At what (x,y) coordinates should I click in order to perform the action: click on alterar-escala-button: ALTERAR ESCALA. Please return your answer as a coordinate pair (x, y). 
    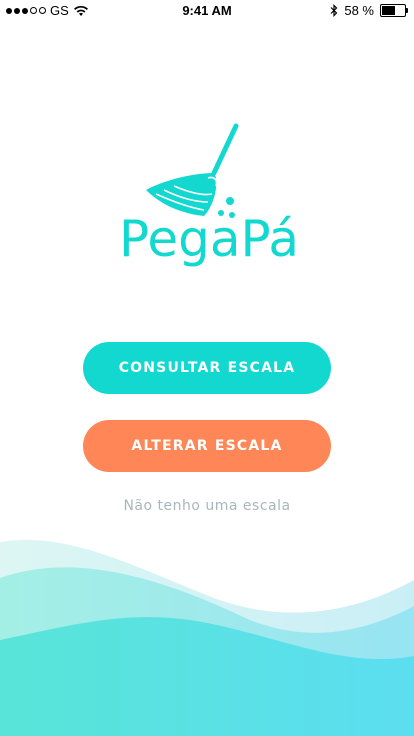
    Looking at the image, I should click on (207, 446).